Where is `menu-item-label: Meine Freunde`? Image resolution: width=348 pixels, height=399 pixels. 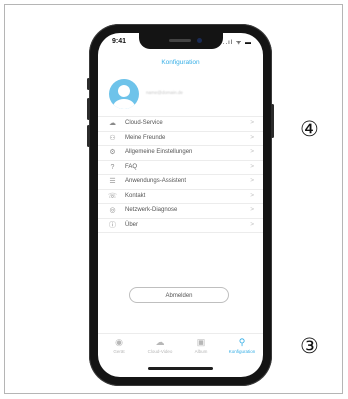 menu-item-label: Meine Freunde is located at coordinates (145, 137).